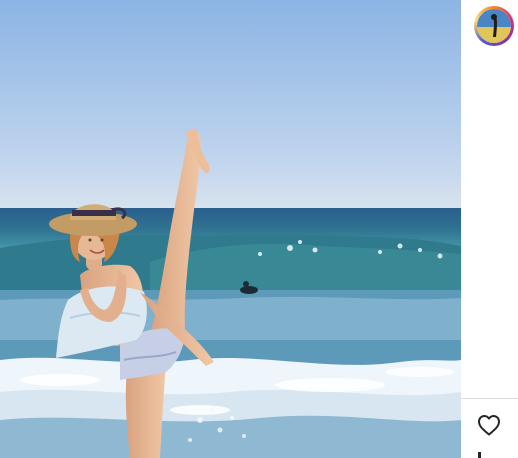  I want to click on actions-divider, so click(489, 398).